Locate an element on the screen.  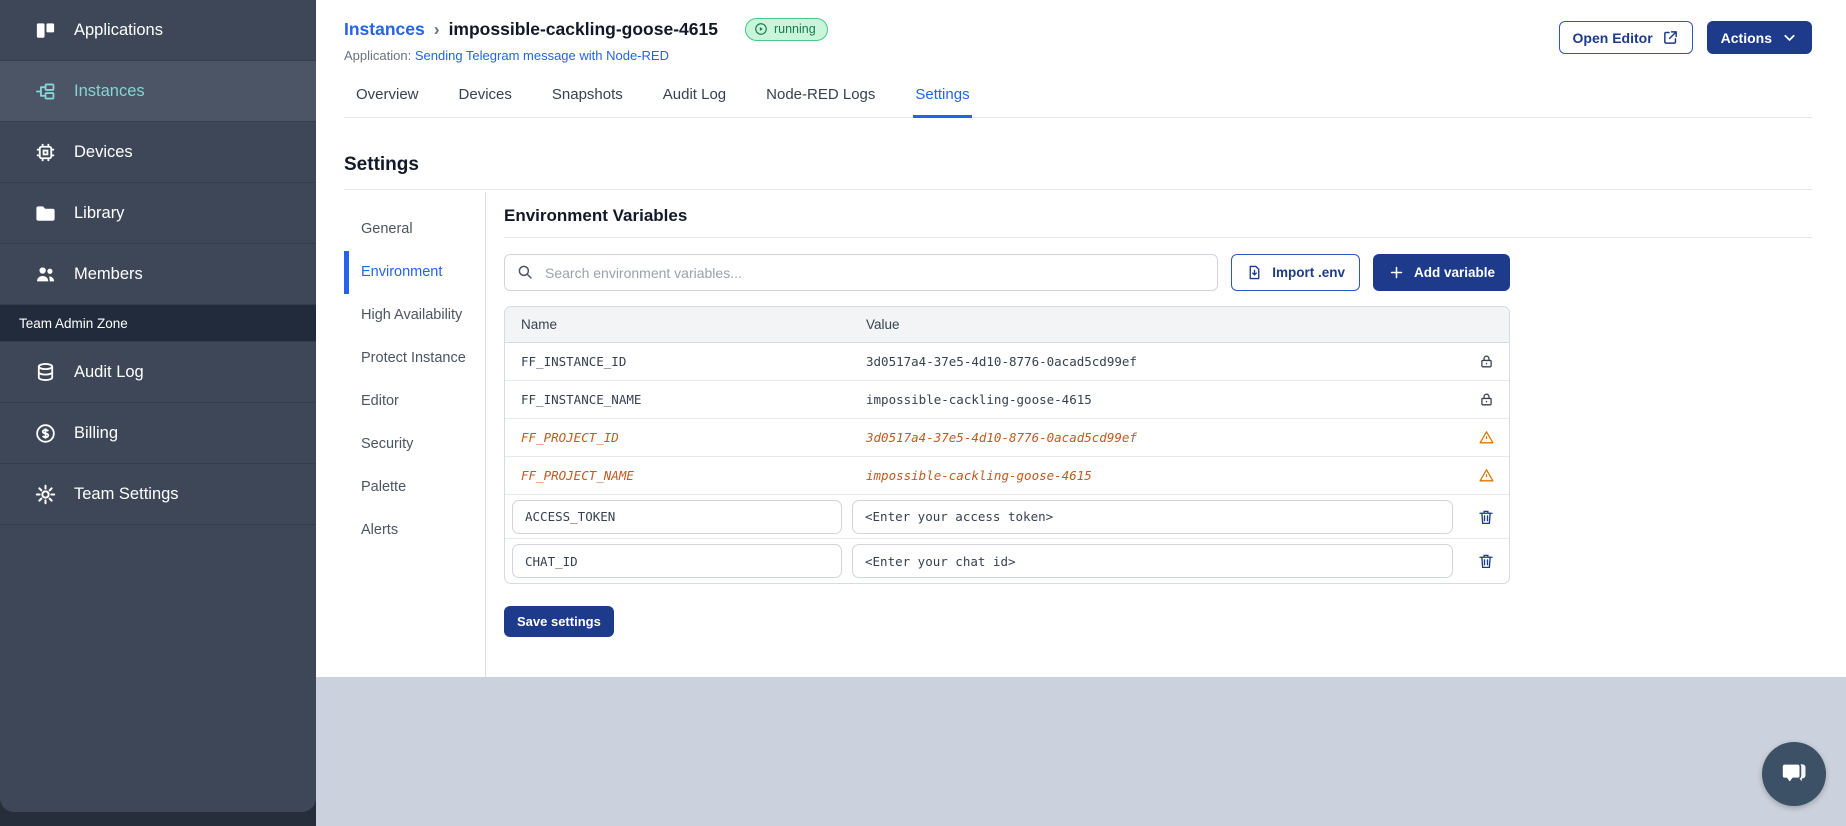
import-env-button: Import .env is located at coordinates (1295, 272).